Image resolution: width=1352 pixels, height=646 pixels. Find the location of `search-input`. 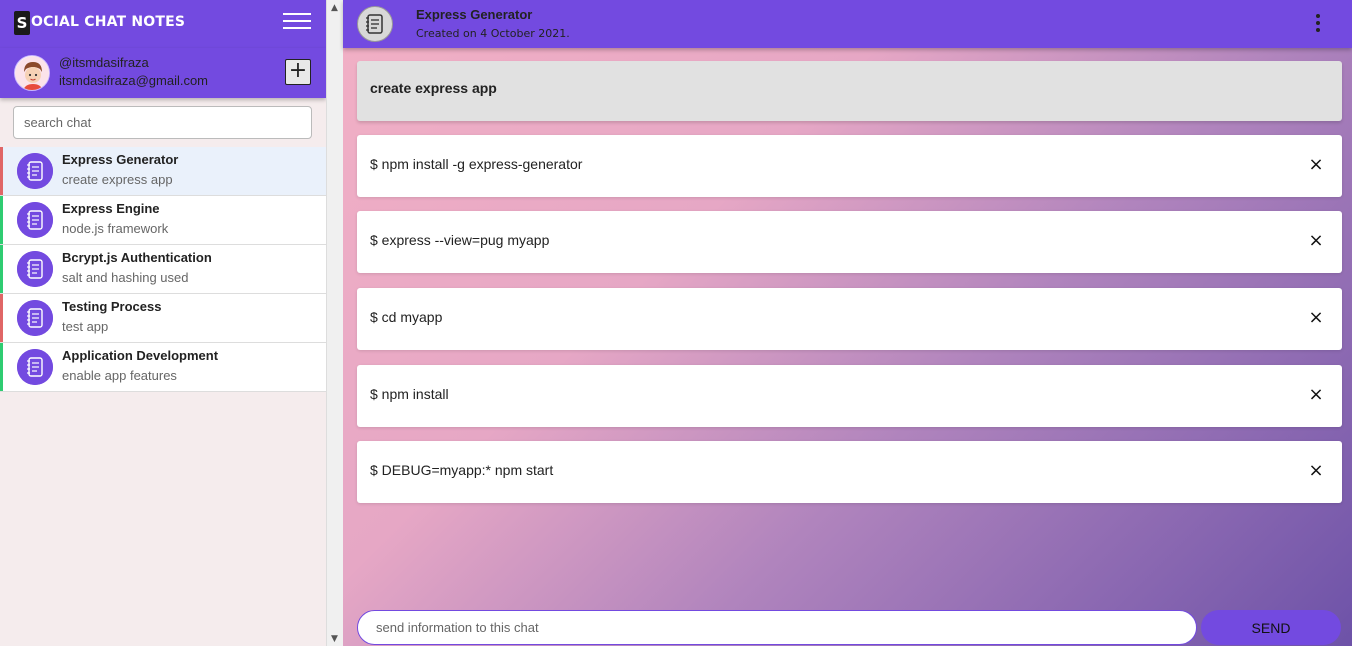

search-input is located at coordinates (162, 122).